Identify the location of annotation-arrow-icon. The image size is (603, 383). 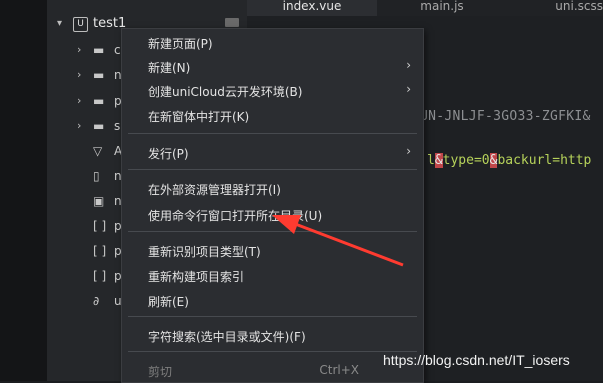
(338, 241).